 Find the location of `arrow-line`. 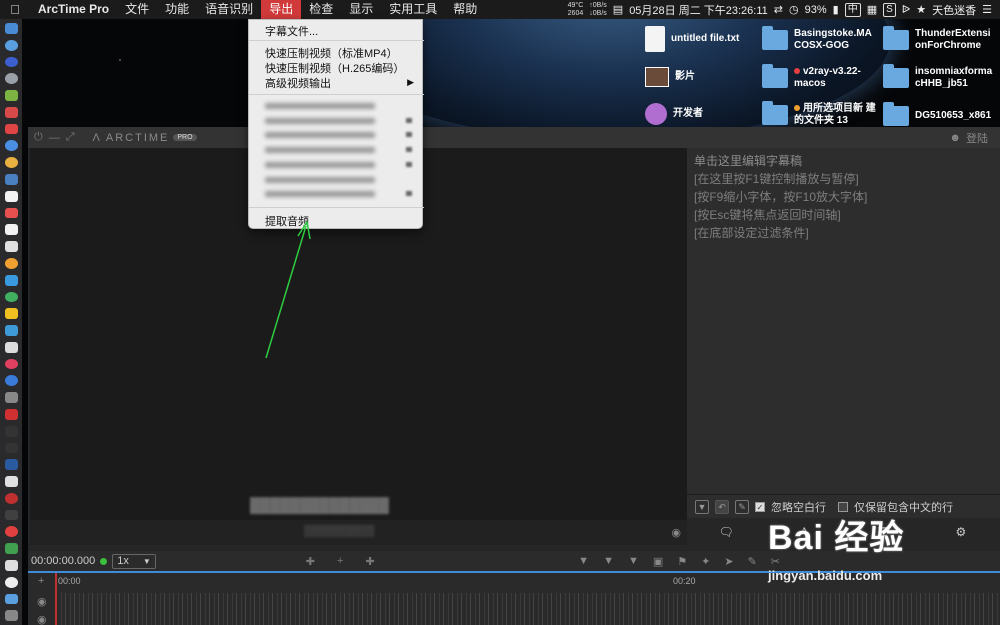

arrow-line is located at coordinates (286, 292).